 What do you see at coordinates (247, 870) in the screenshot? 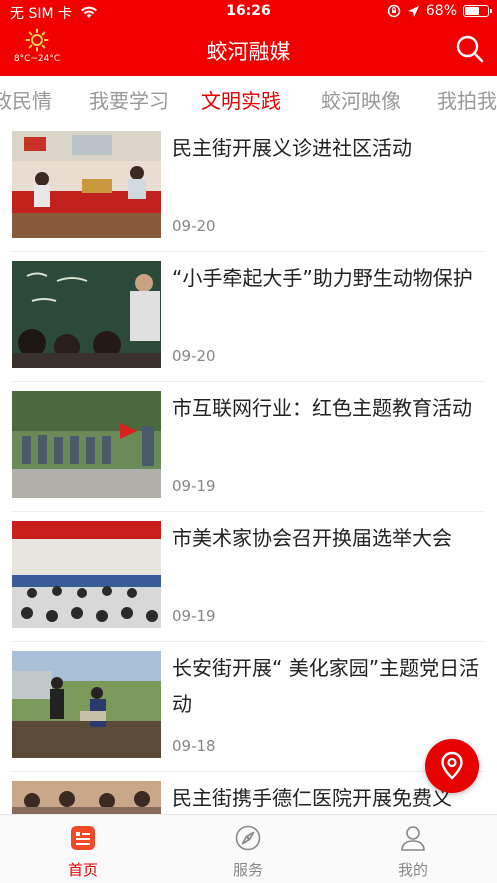
I see `tabbar-services-label: 服务` at bounding box center [247, 870].